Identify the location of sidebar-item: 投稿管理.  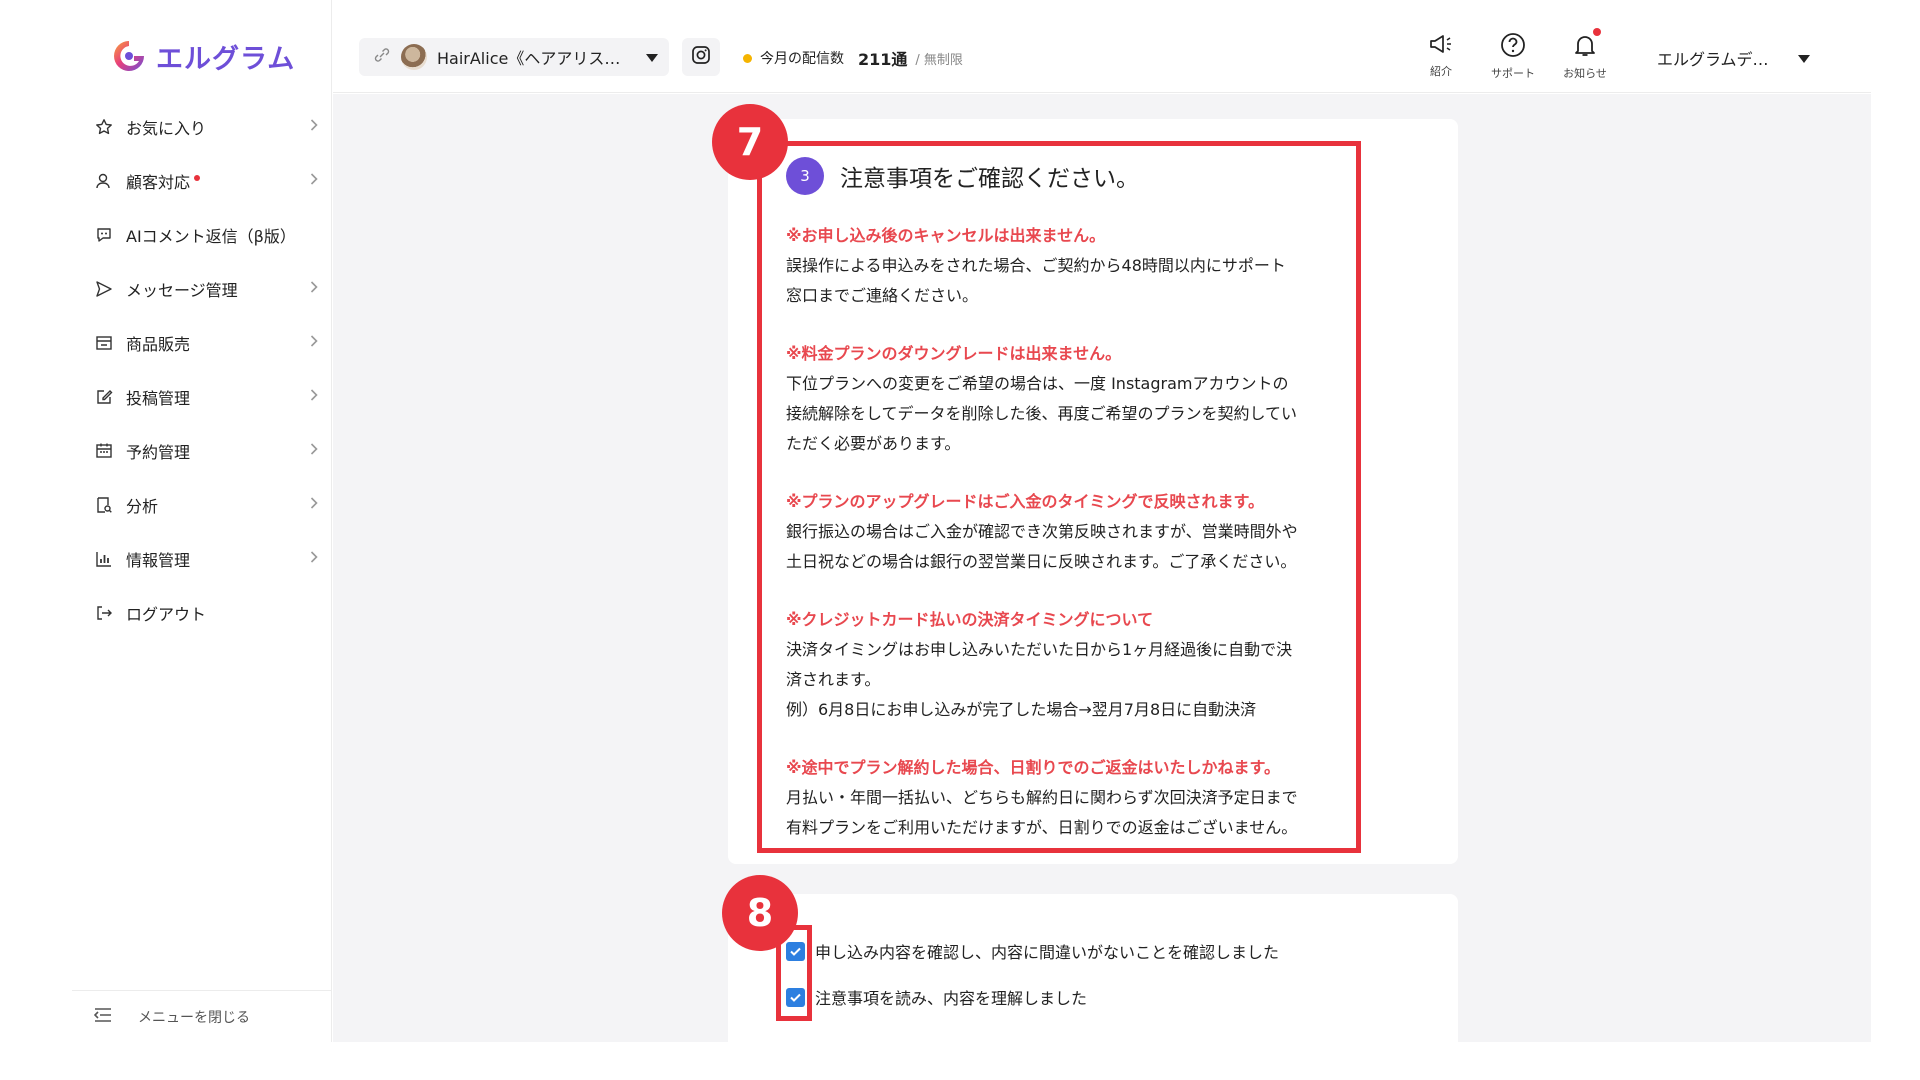
(166, 397).